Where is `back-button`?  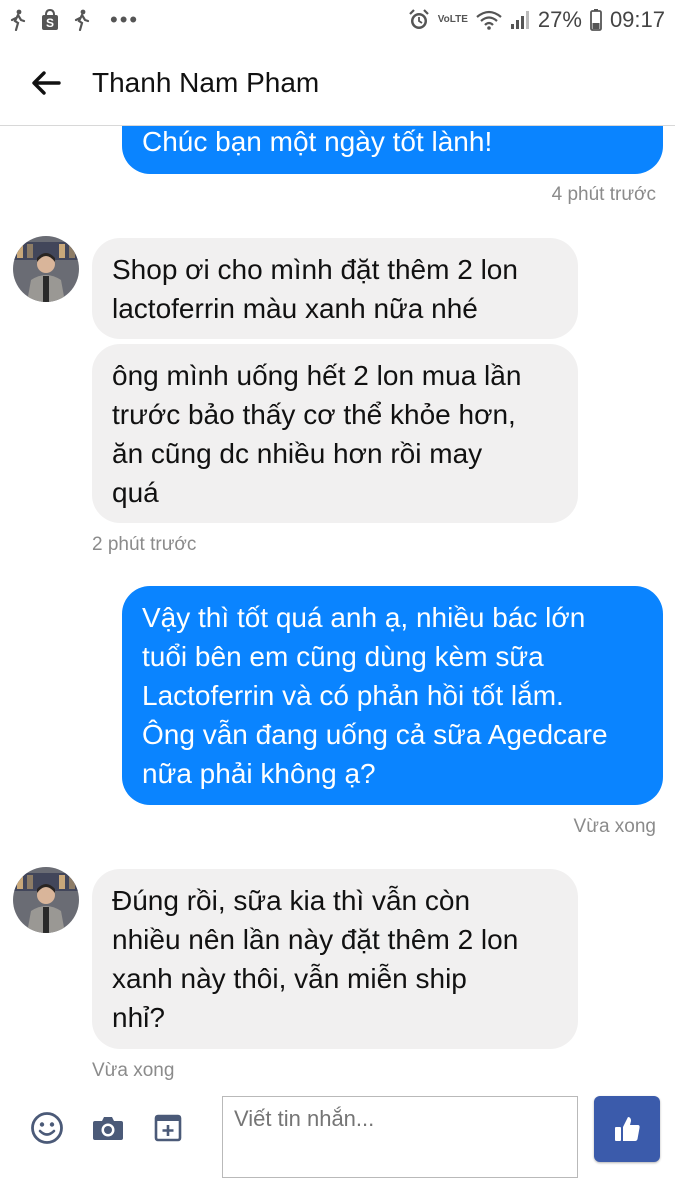 back-button is located at coordinates (46, 83).